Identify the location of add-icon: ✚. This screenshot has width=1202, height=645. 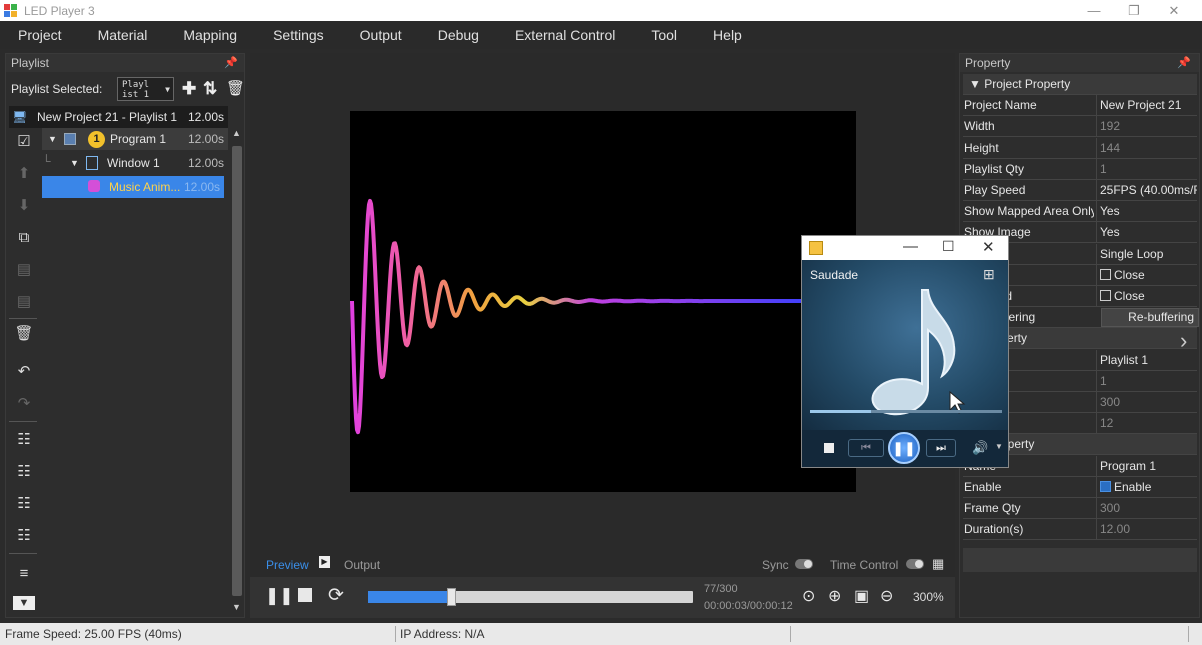
(189, 89).